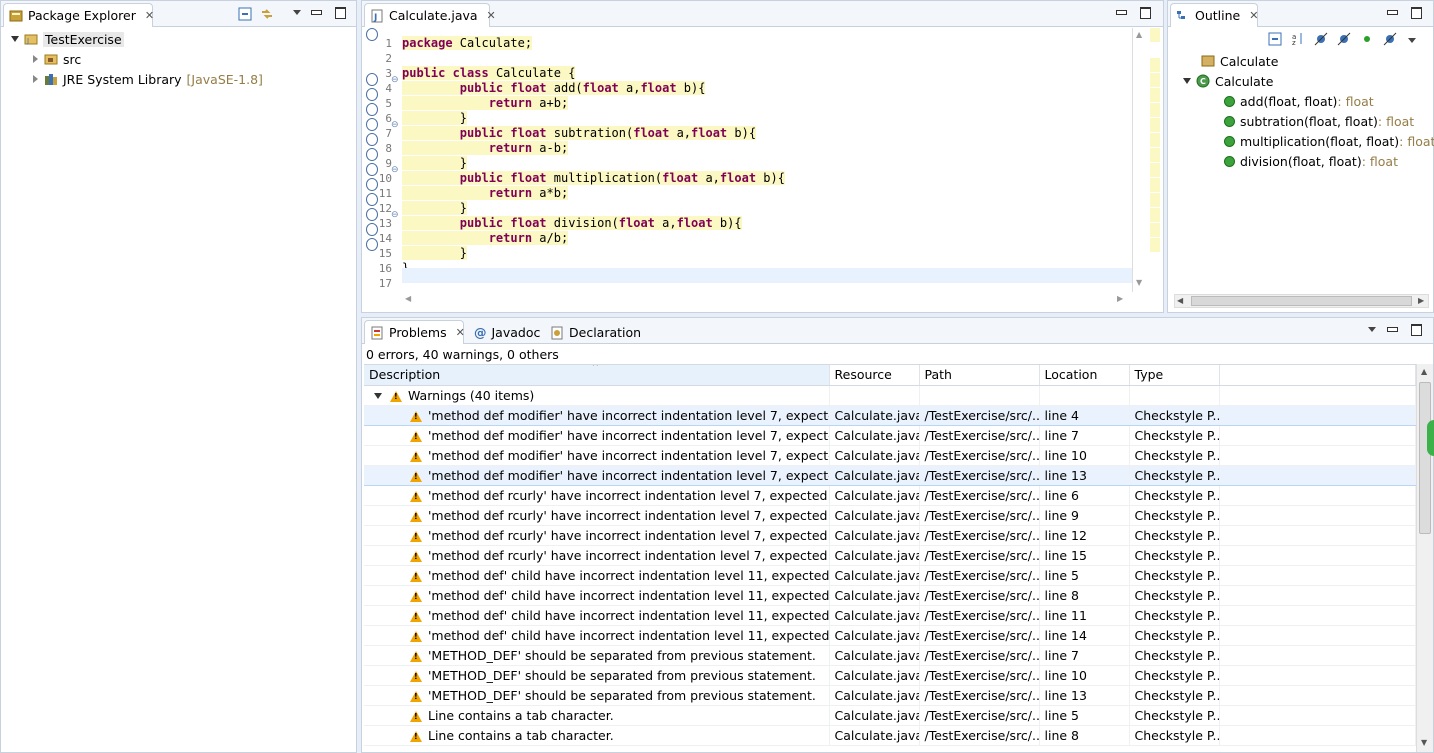 This screenshot has height=753, width=1434. Describe the element at coordinates (267, 14) in the screenshot. I see `link-with-editor-icon` at that location.